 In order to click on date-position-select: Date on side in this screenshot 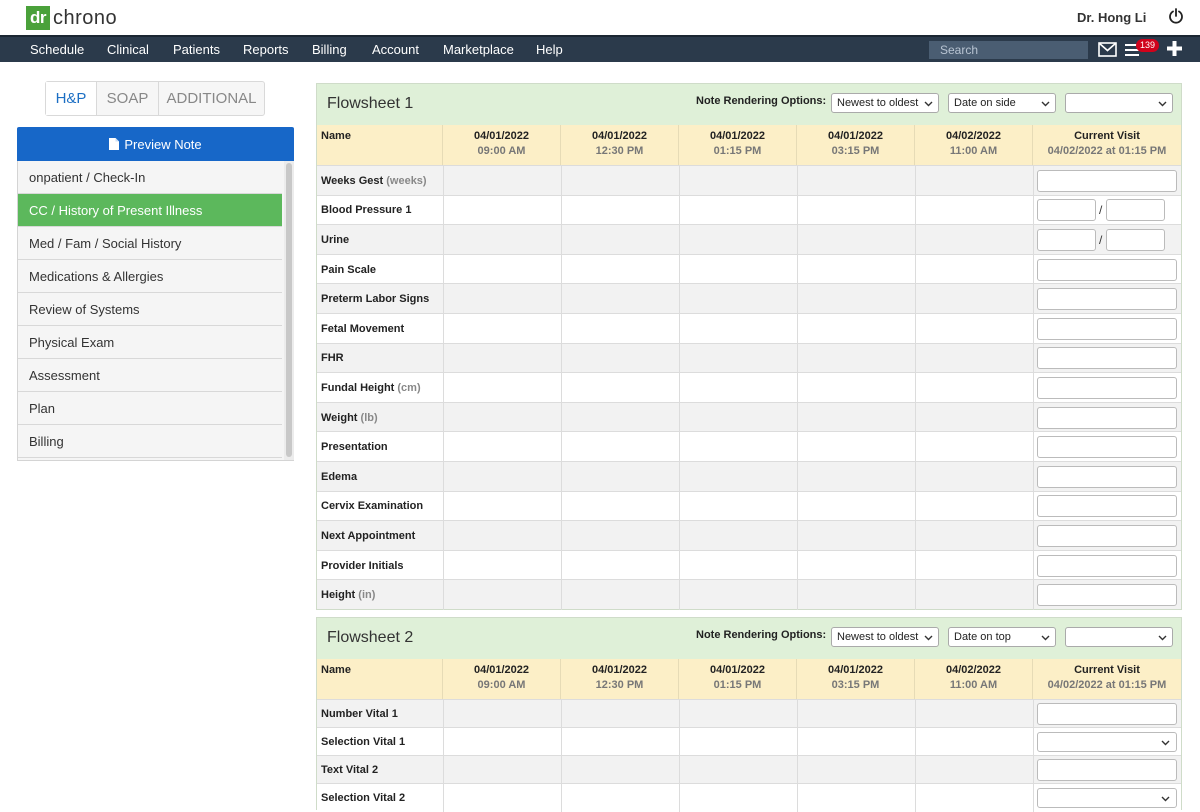, I will do `click(1002, 103)`.